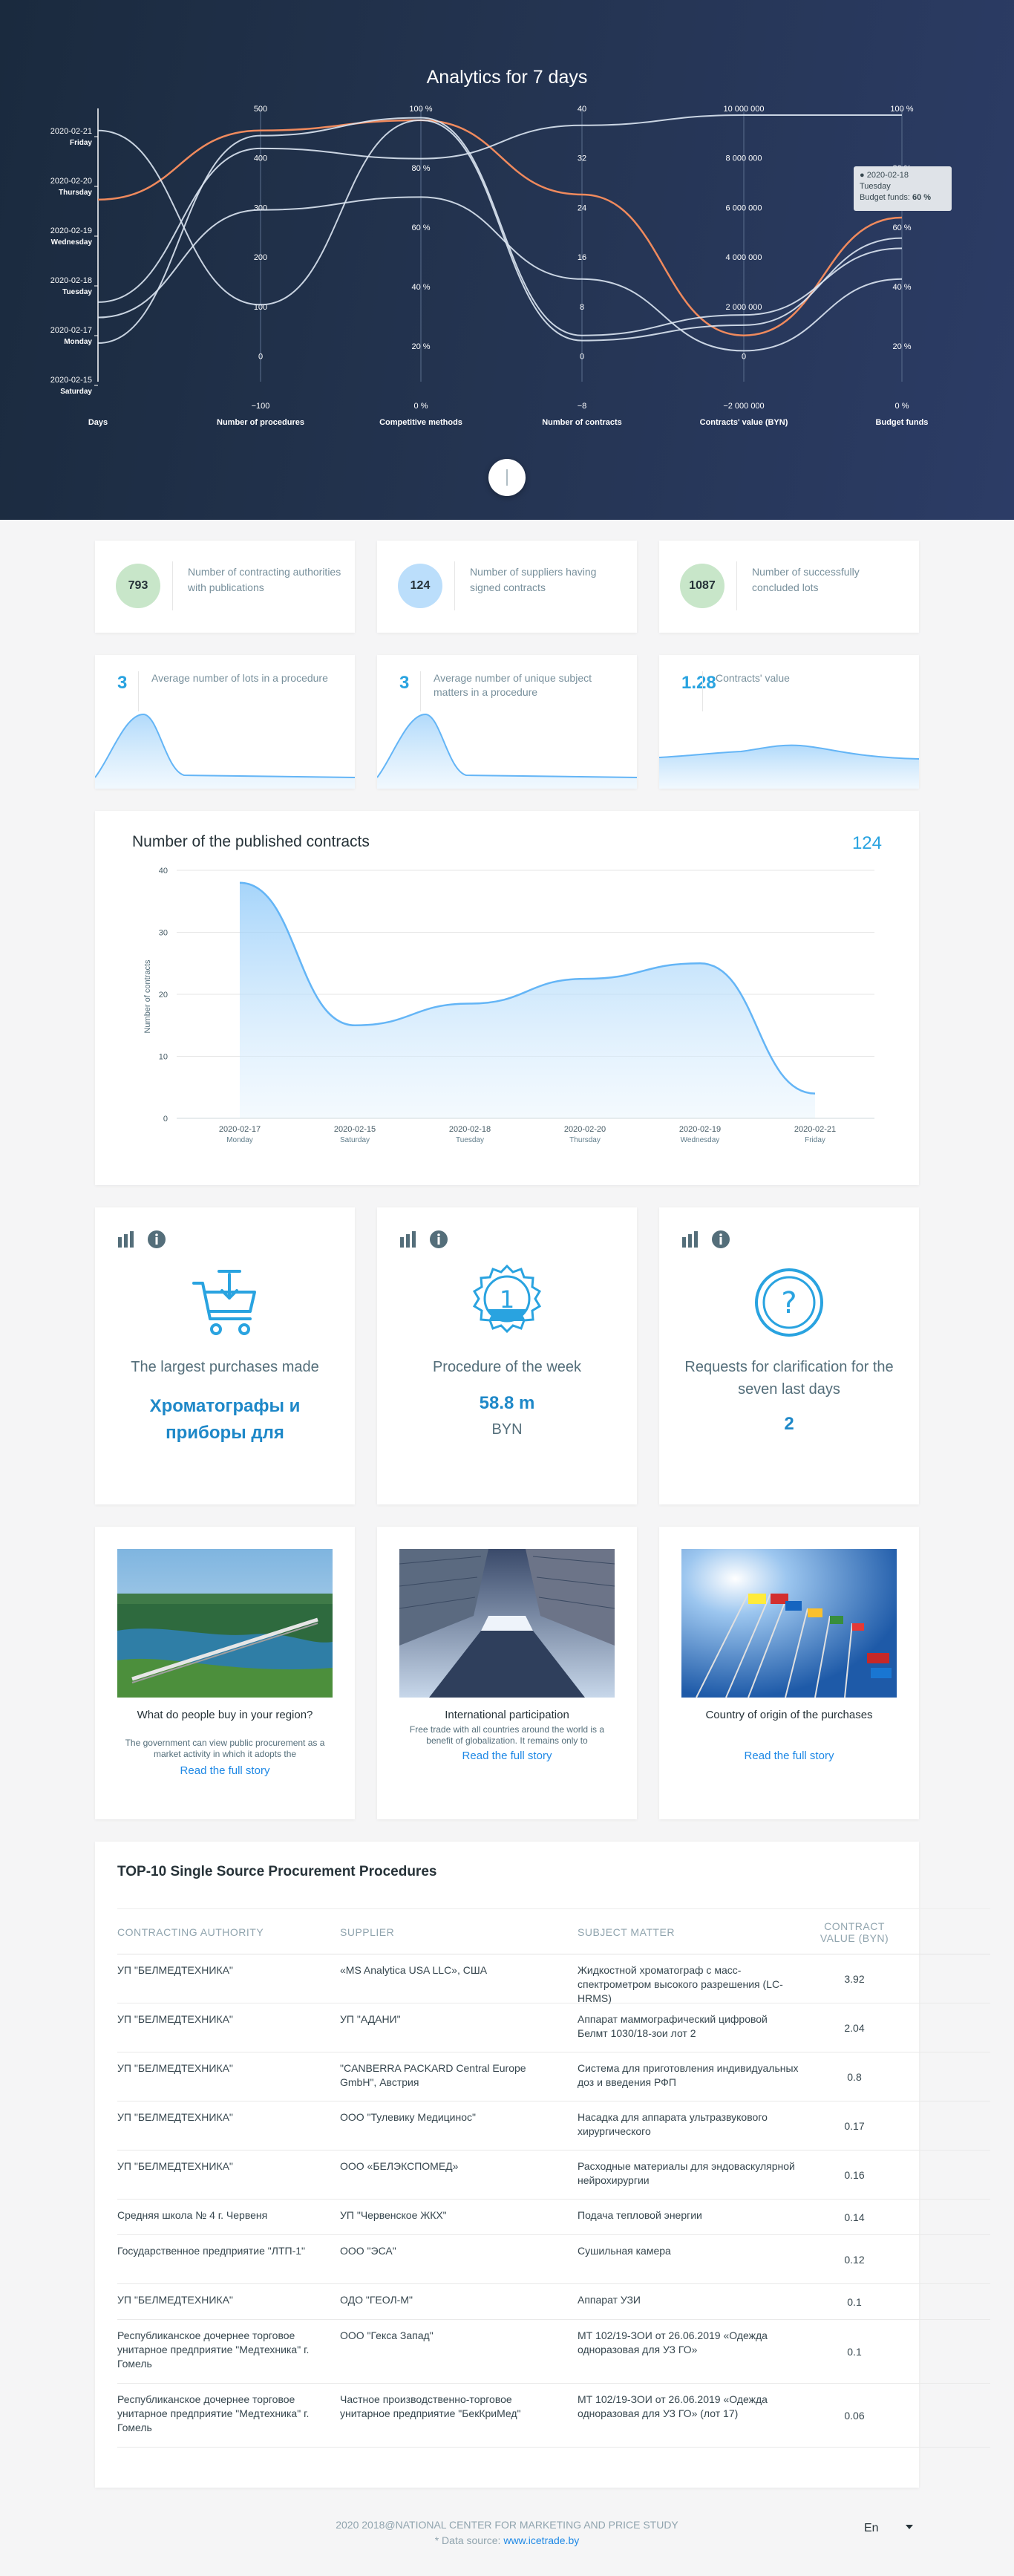 The height and width of the screenshot is (2576, 1014). I want to click on mini-value: 1.28, so click(698, 683).